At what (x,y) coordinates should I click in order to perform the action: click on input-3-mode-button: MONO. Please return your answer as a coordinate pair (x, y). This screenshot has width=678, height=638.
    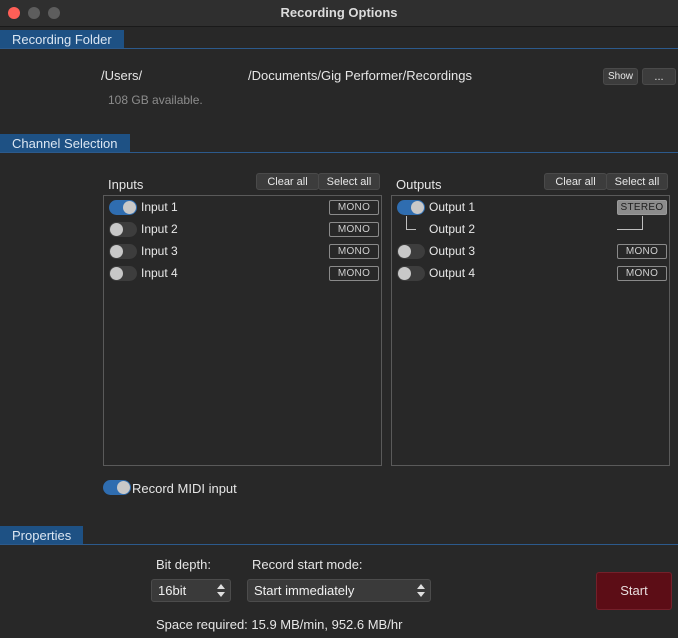
    Looking at the image, I should click on (354, 251).